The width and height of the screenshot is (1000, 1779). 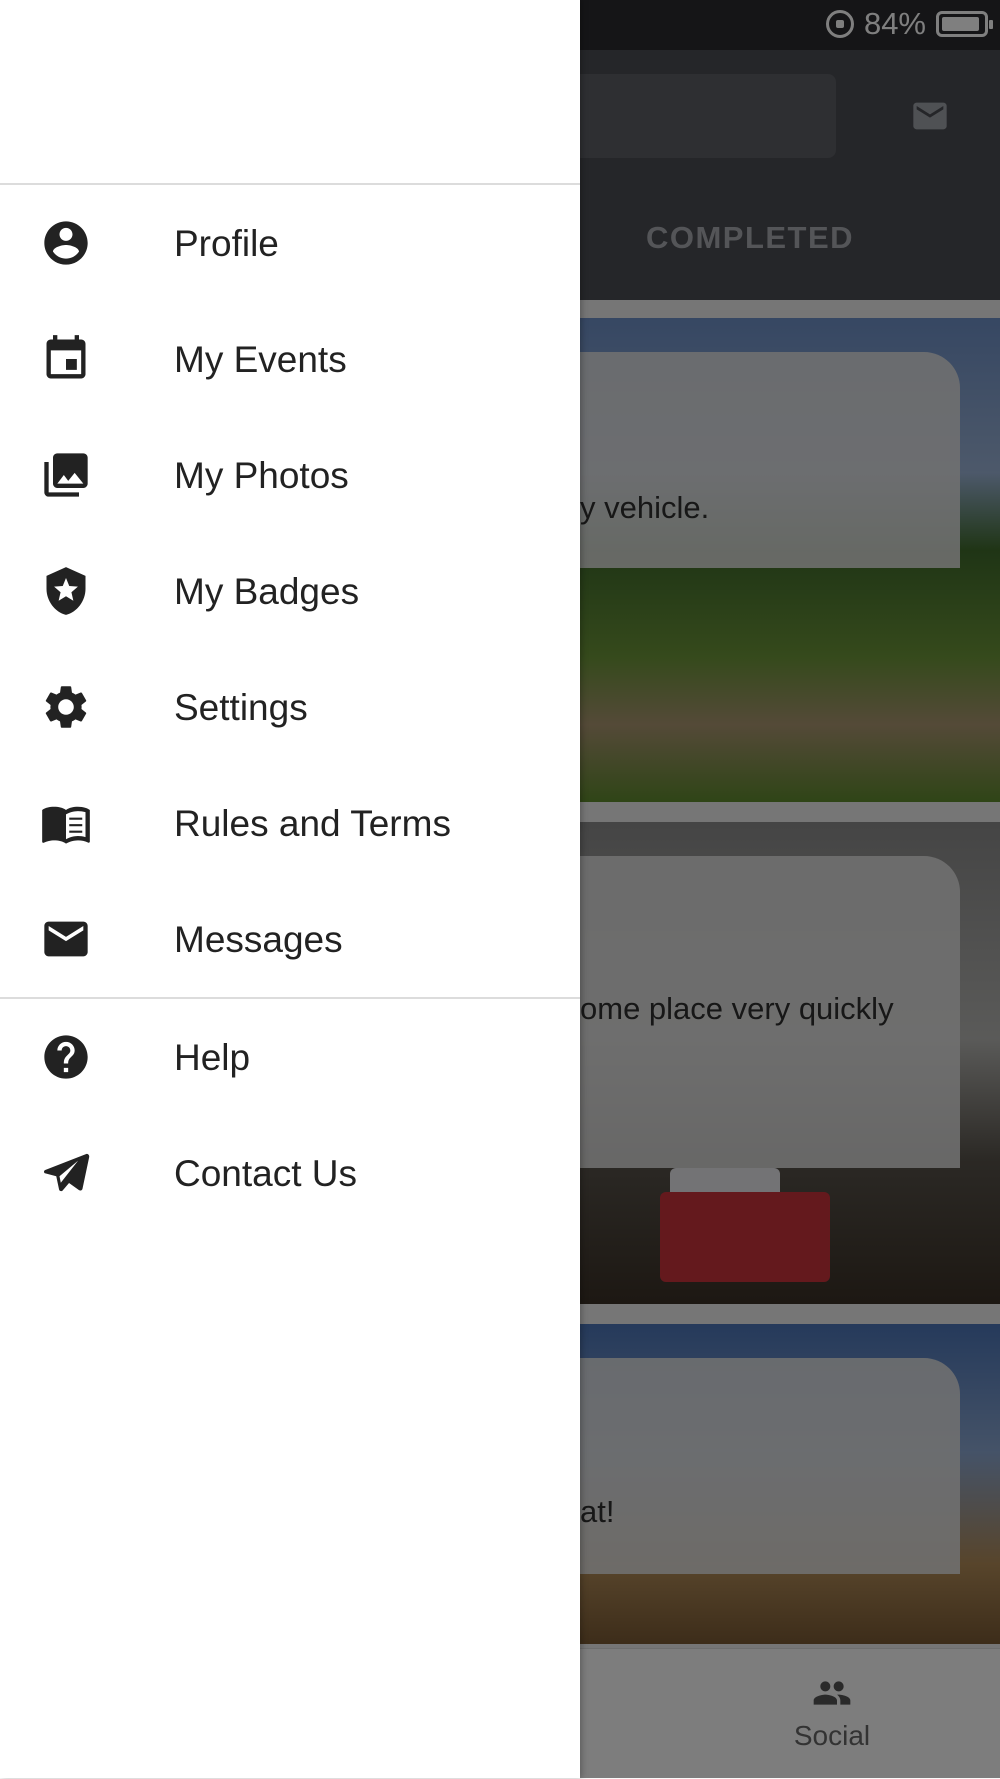 What do you see at coordinates (66, 939) in the screenshot?
I see `mail-icon` at bounding box center [66, 939].